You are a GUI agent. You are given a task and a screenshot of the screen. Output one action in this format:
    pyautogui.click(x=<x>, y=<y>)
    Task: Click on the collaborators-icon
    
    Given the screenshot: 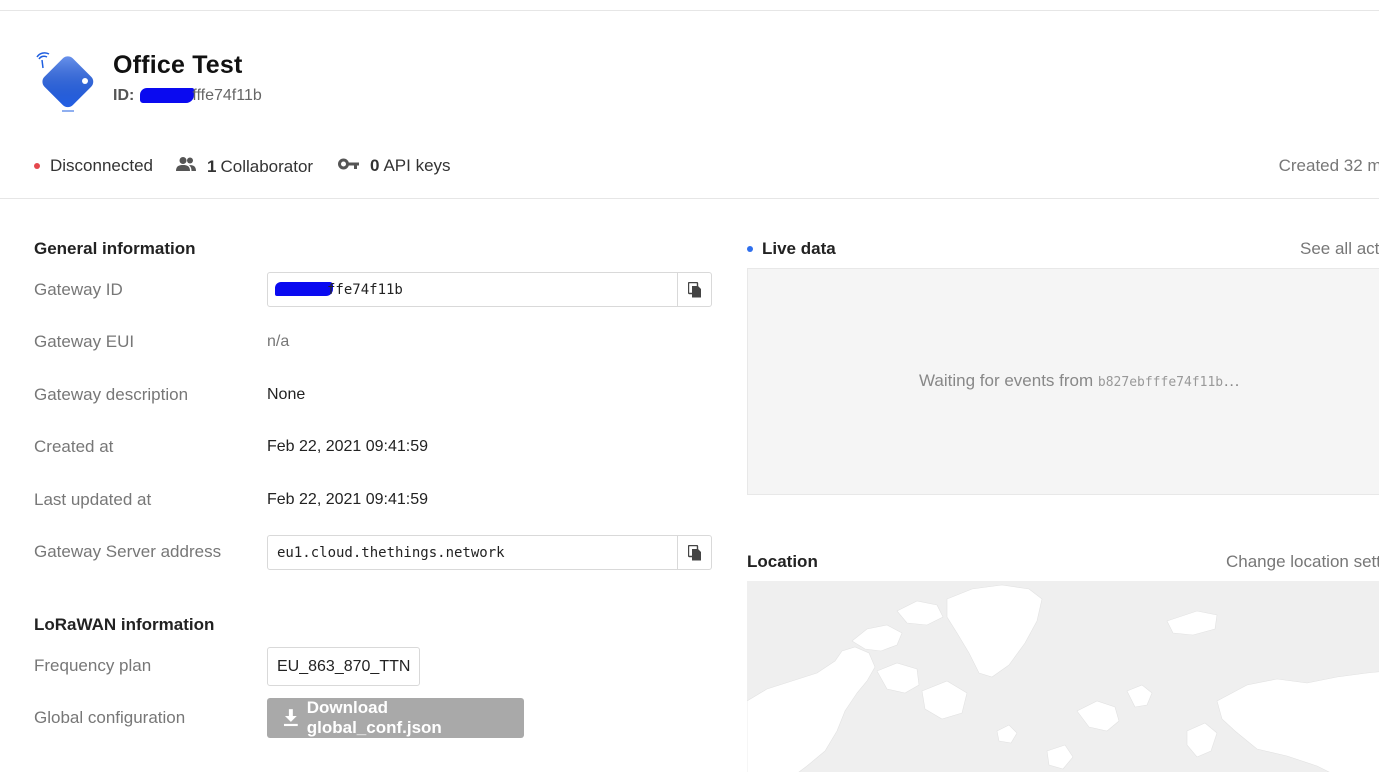 What is the action you would take?
    pyautogui.click(x=191, y=166)
    